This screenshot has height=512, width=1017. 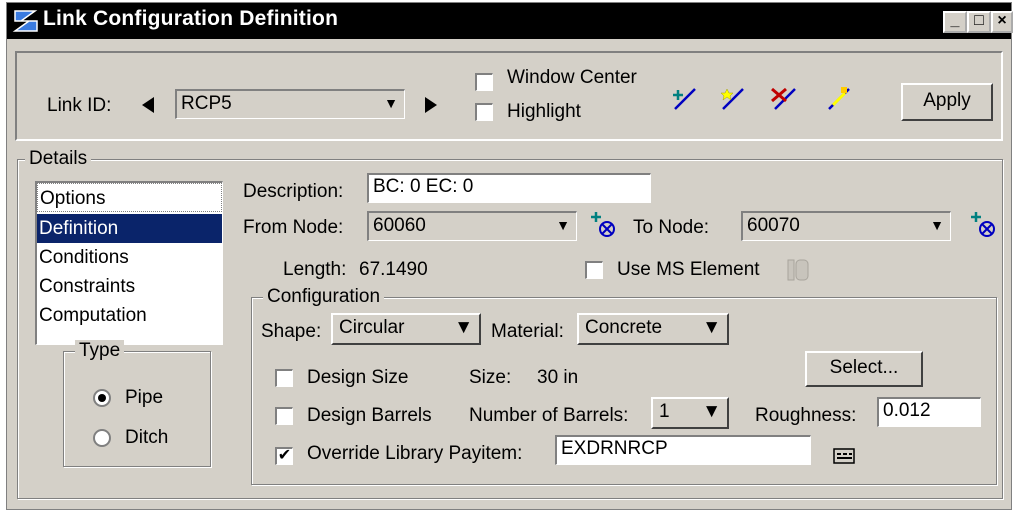 I want to click on payitem-browse-icon, so click(x=844, y=456).